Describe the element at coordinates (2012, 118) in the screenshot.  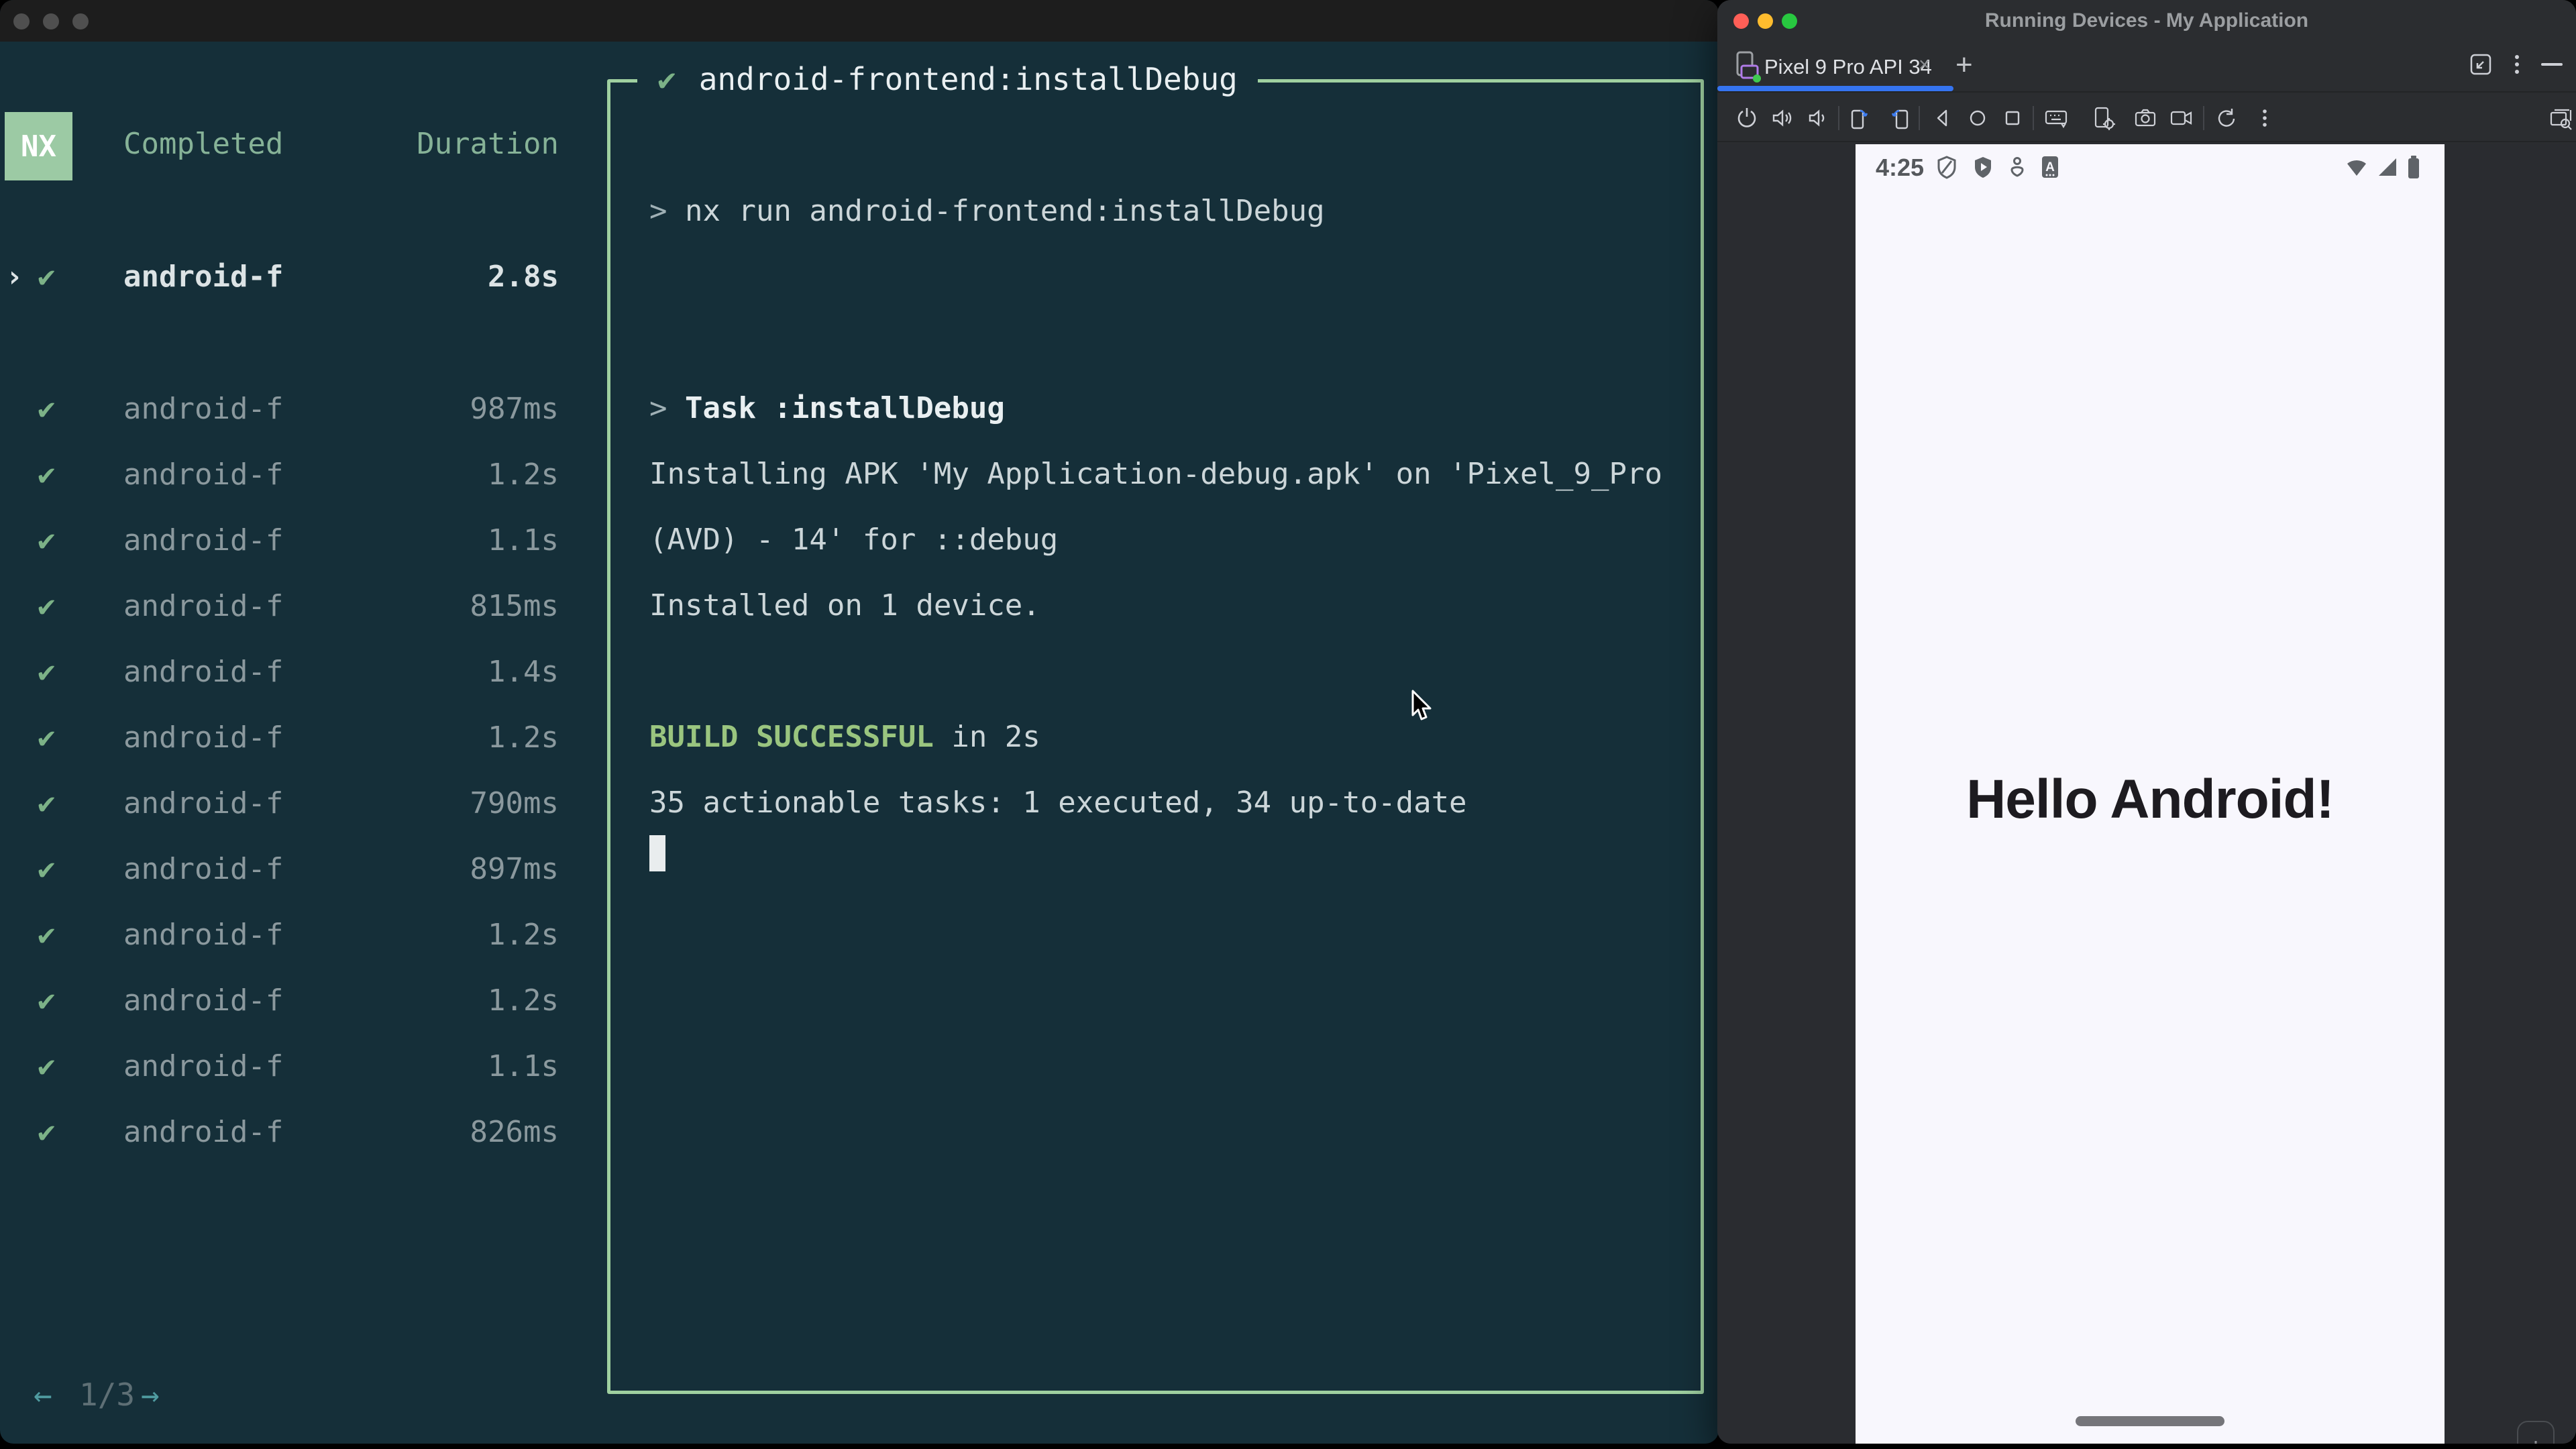
I see `overview-icon` at that location.